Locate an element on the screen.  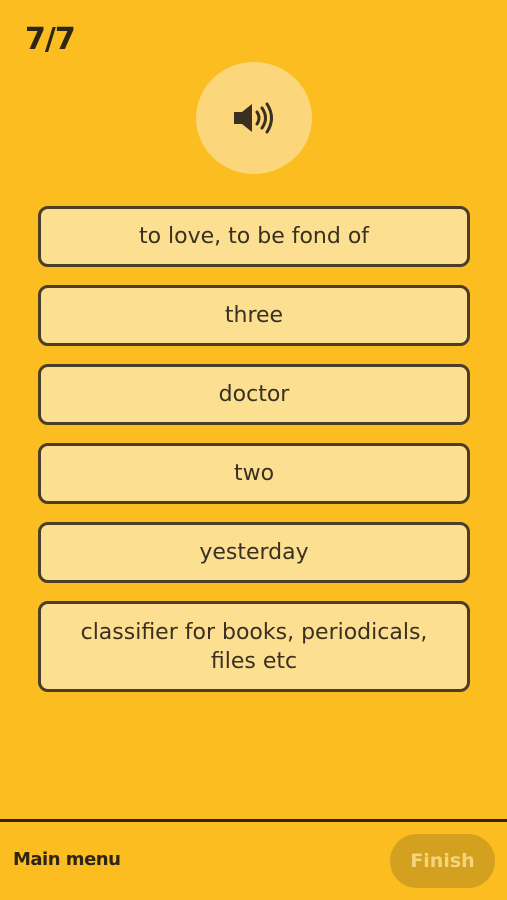
answer-option: two is located at coordinates (254, 473).